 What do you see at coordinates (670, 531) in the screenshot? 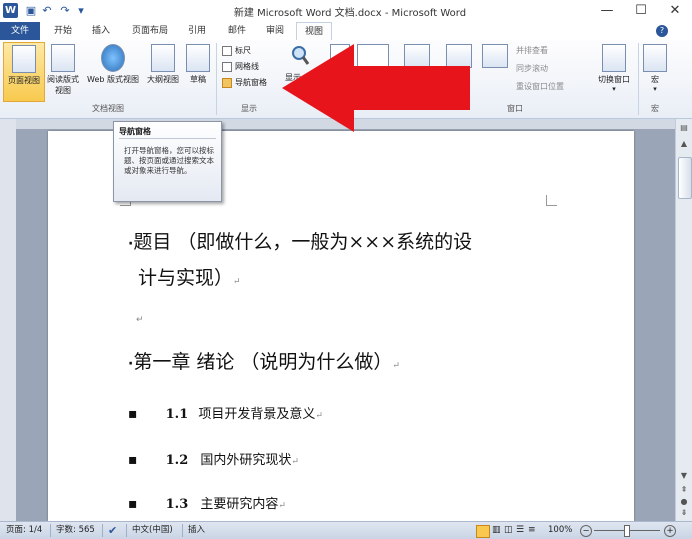
I see `zoom-in-button: +` at bounding box center [670, 531].